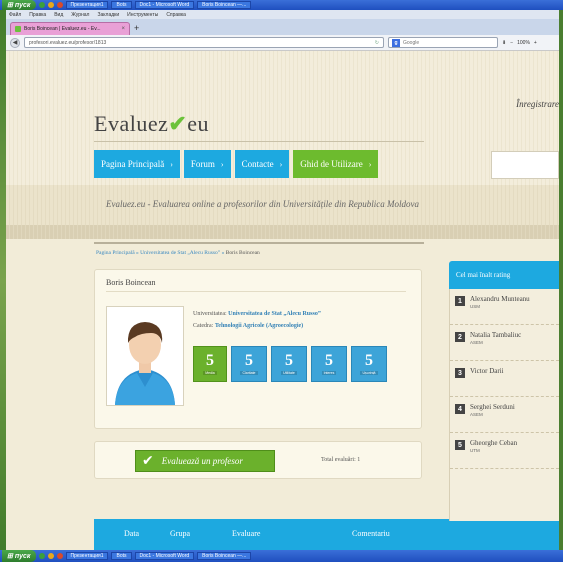 This screenshot has height=562, width=563. I want to click on professor-name: Boris Boincean, so click(131, 282).